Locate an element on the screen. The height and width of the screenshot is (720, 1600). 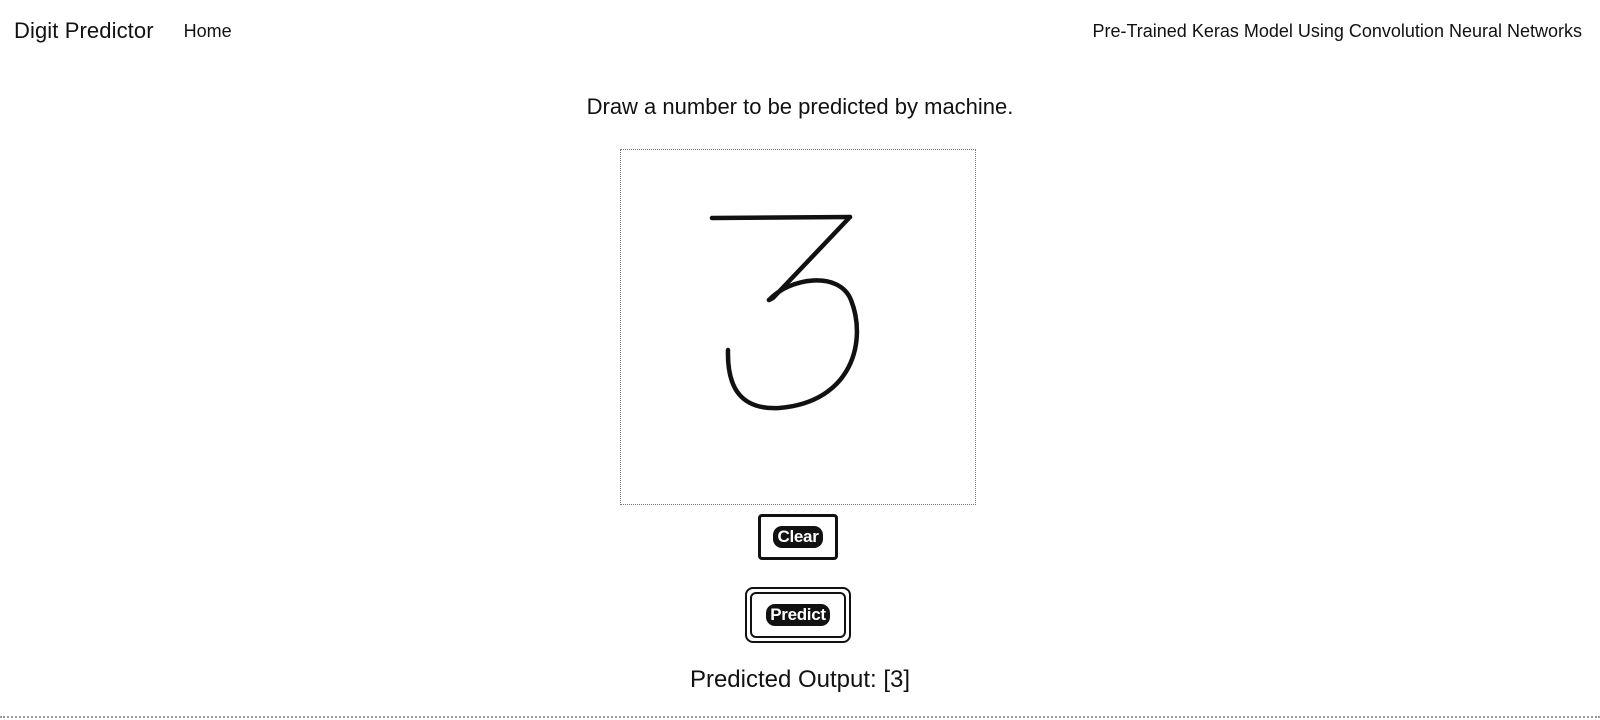
nav-home-link: Home is located at coordinates (208, 31).